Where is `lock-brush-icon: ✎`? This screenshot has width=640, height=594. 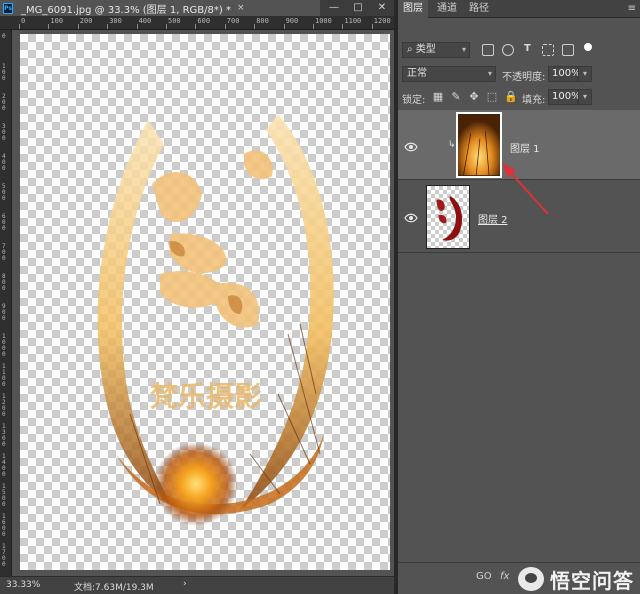 lock-brush-icon: ✎ is located at coordinates (456, 97).